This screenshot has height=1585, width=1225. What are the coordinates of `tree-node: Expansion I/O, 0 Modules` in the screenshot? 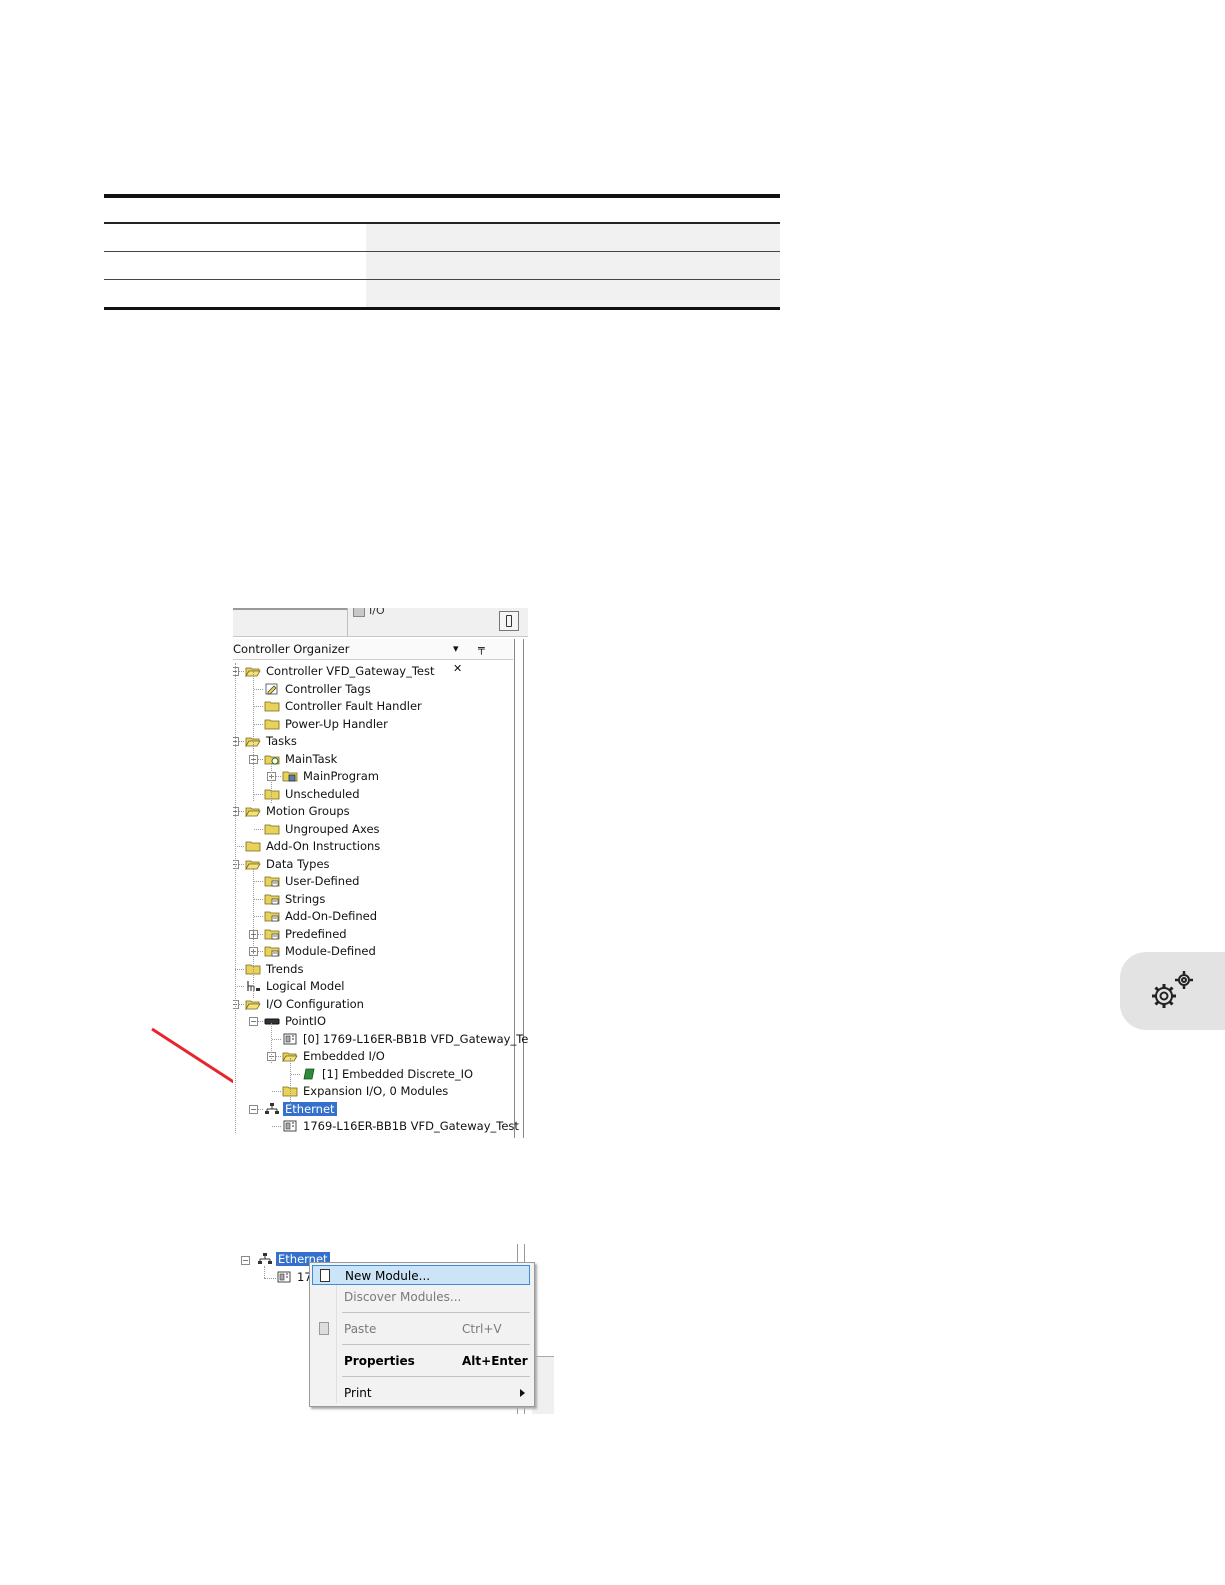 It's located at (366, 1091).